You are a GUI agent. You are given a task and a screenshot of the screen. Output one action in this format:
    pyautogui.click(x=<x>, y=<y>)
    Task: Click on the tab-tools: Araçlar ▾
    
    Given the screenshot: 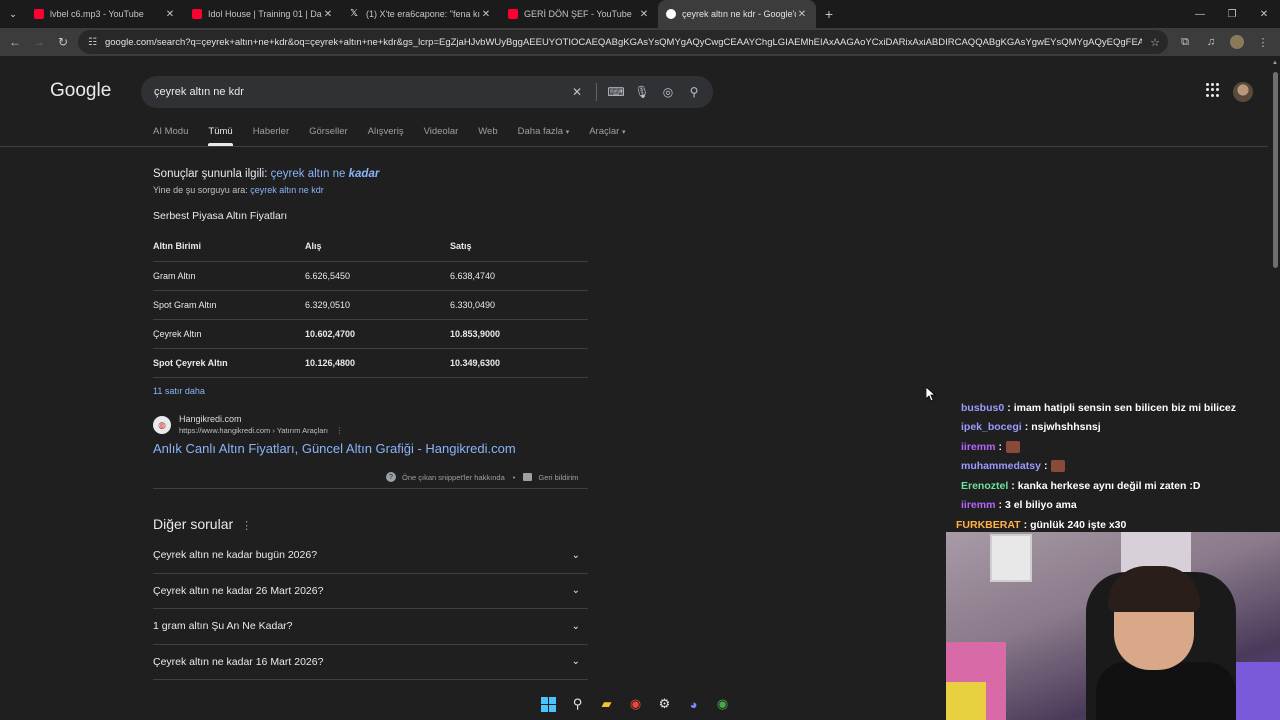 What is the action you would take?
    pyautogui.click(x=607, y=136)
    